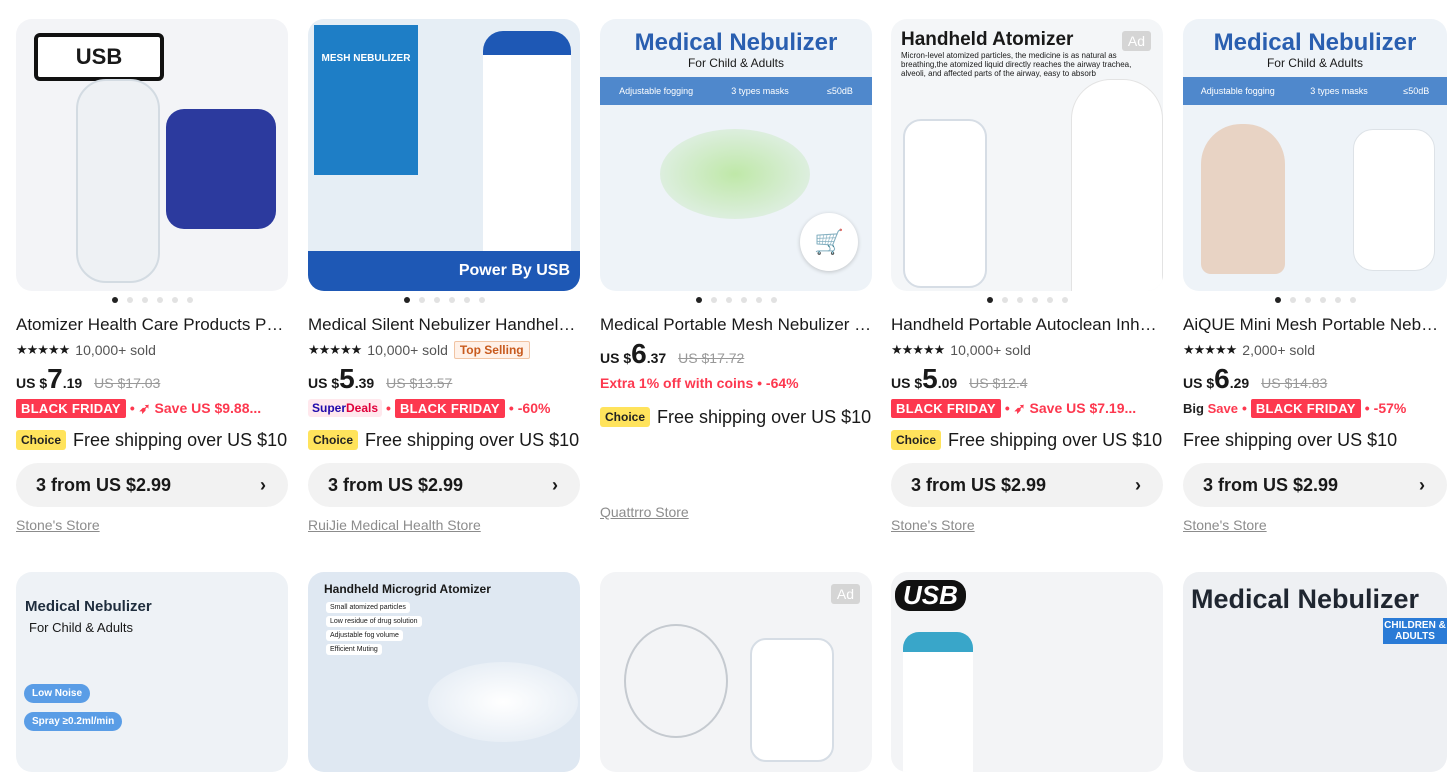 The image size is (1447, 772). I want to click on oximeter-device, so click(221, 169).